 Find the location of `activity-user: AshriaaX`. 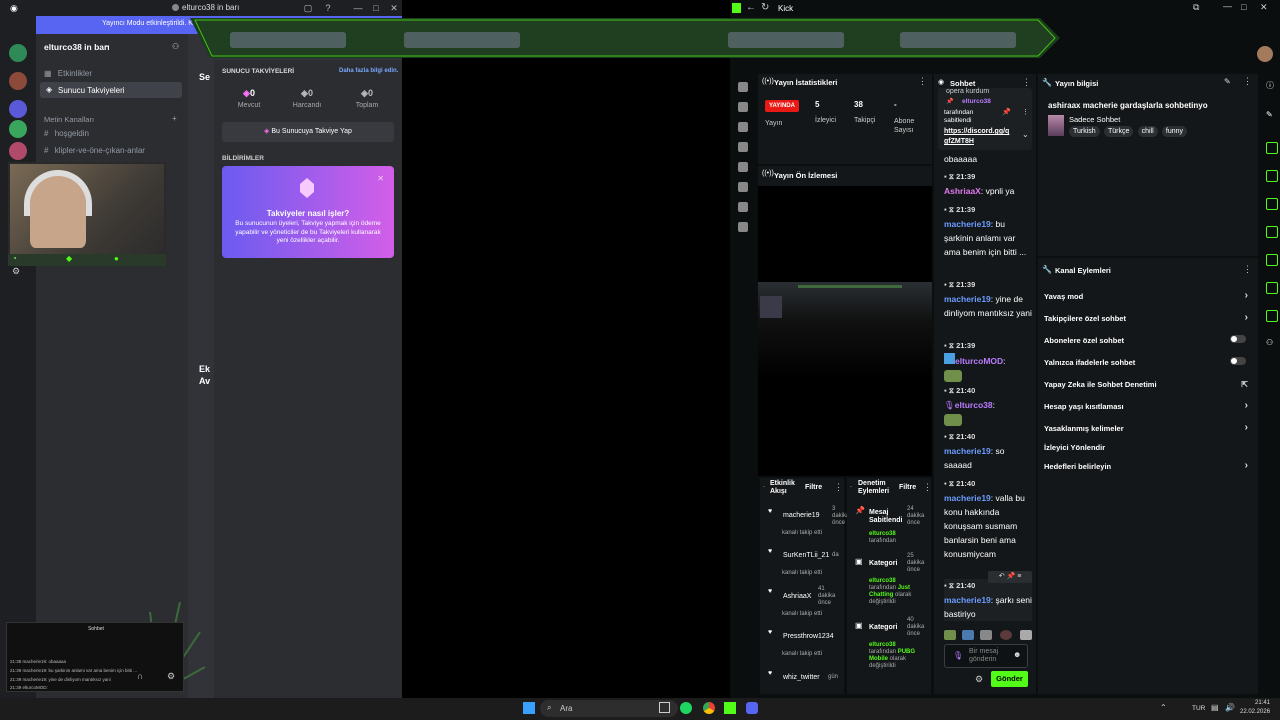

activity-user: AshriaaX is located at coordinates (797, 596).